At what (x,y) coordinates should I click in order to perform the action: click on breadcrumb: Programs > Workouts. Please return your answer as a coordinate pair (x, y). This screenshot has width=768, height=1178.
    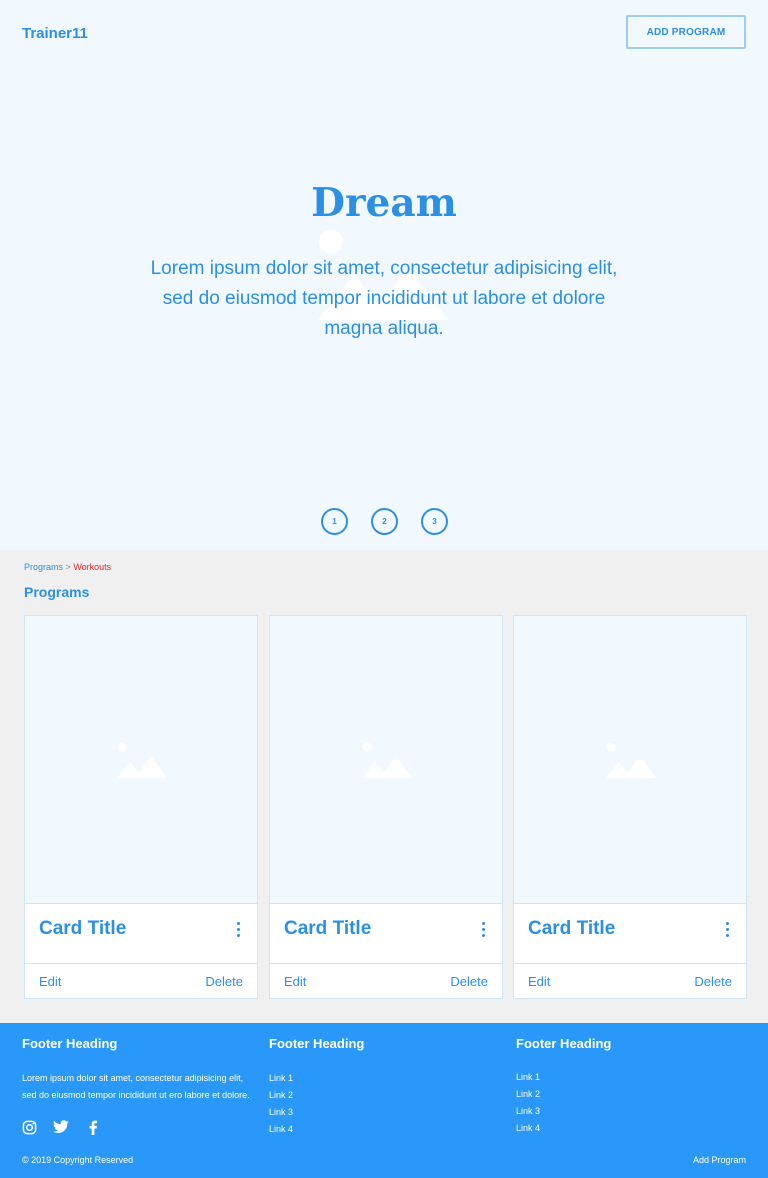
    Looking at the image, I should click on (67, 567).